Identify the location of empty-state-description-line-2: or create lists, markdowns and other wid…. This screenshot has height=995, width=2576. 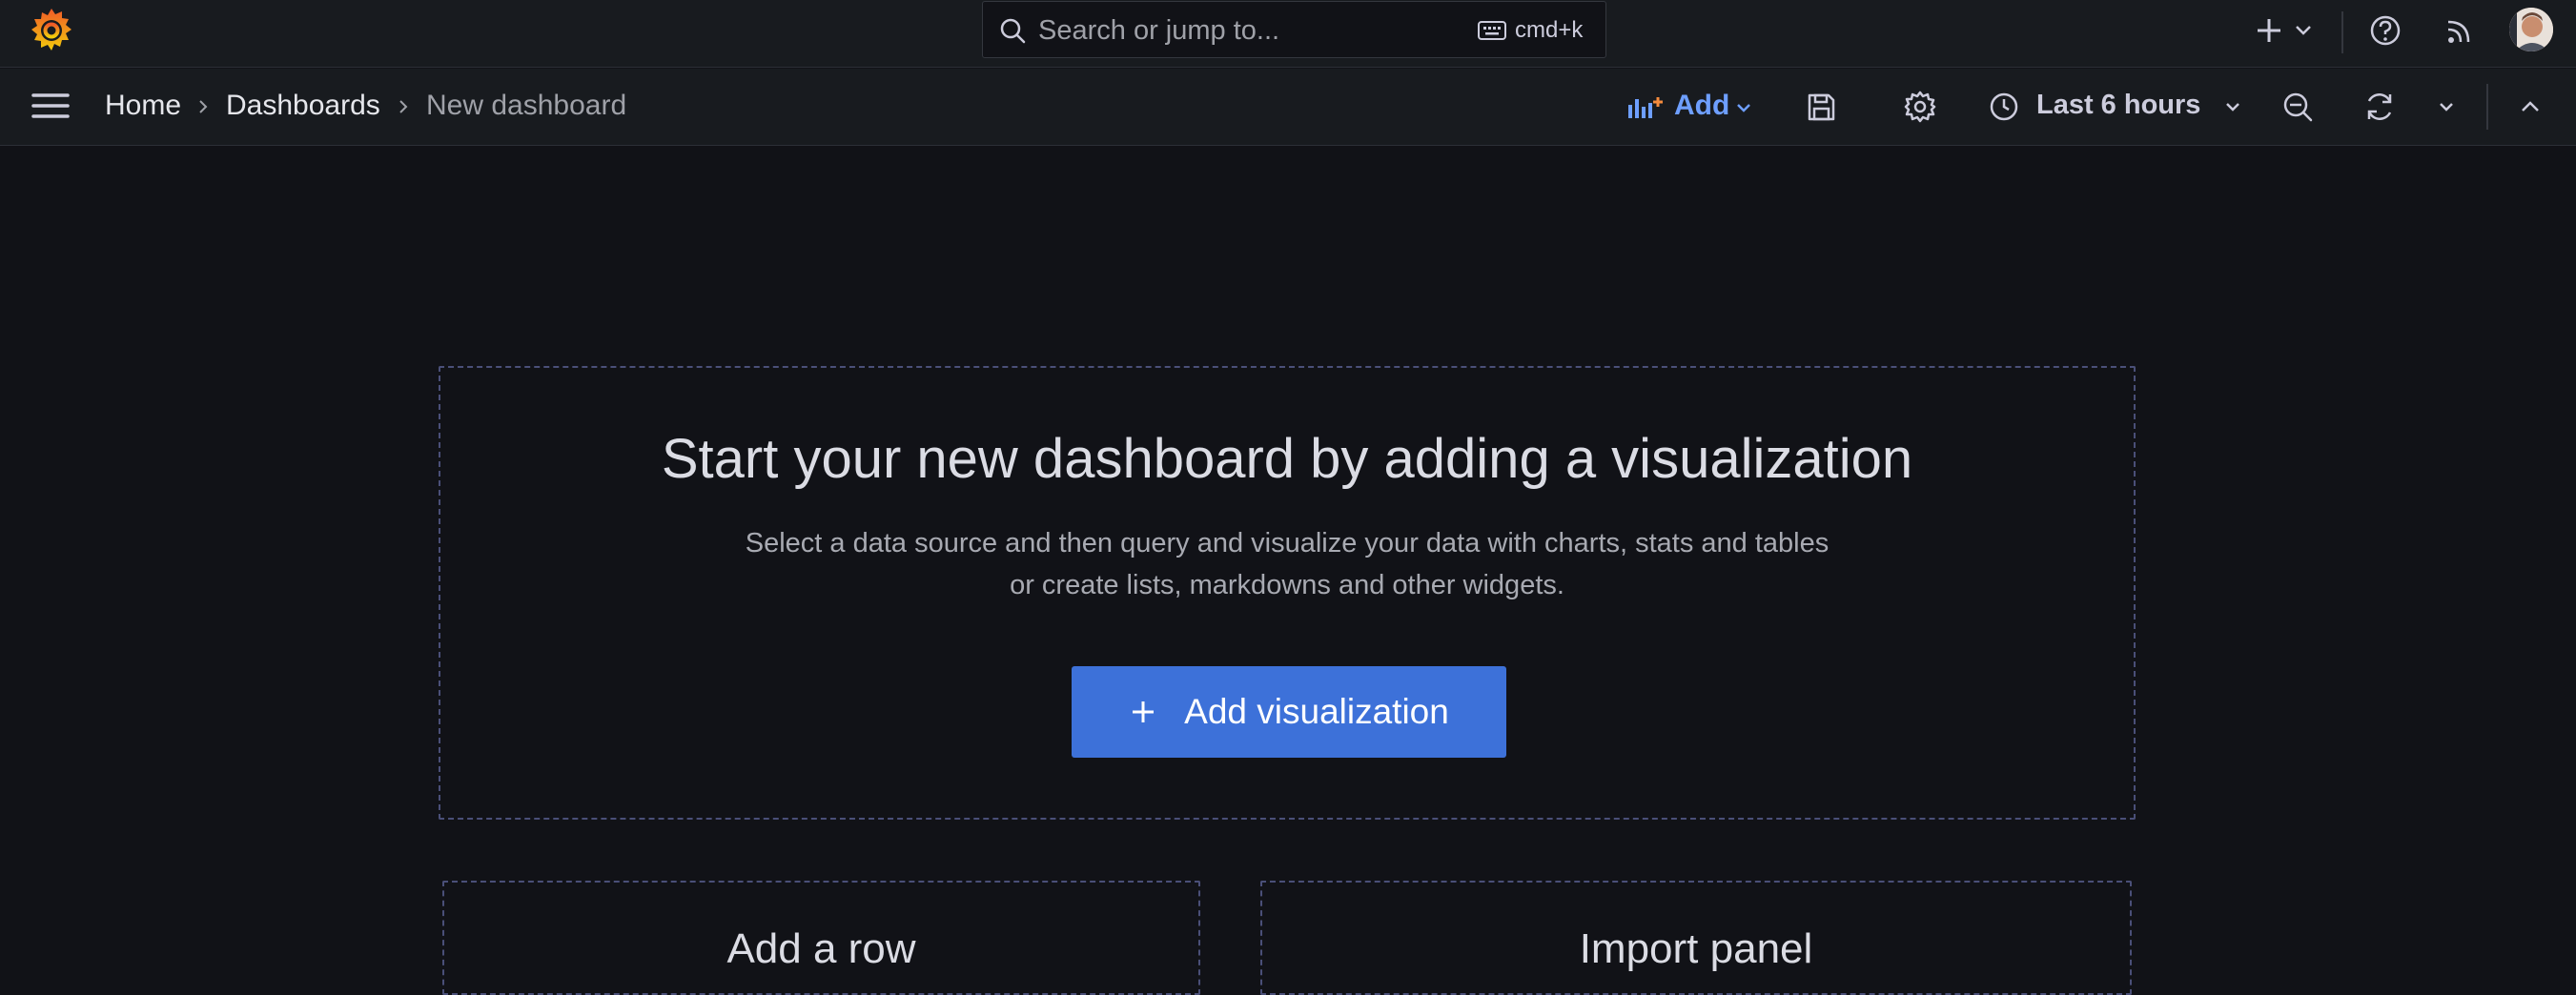
(1287, 585).